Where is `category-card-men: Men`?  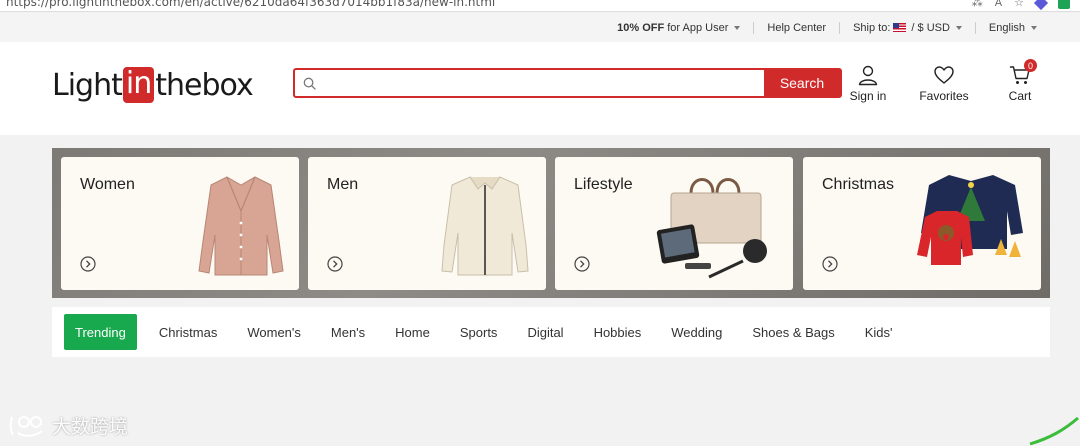
category-card-men: Men is located at coordinates (427, 223).